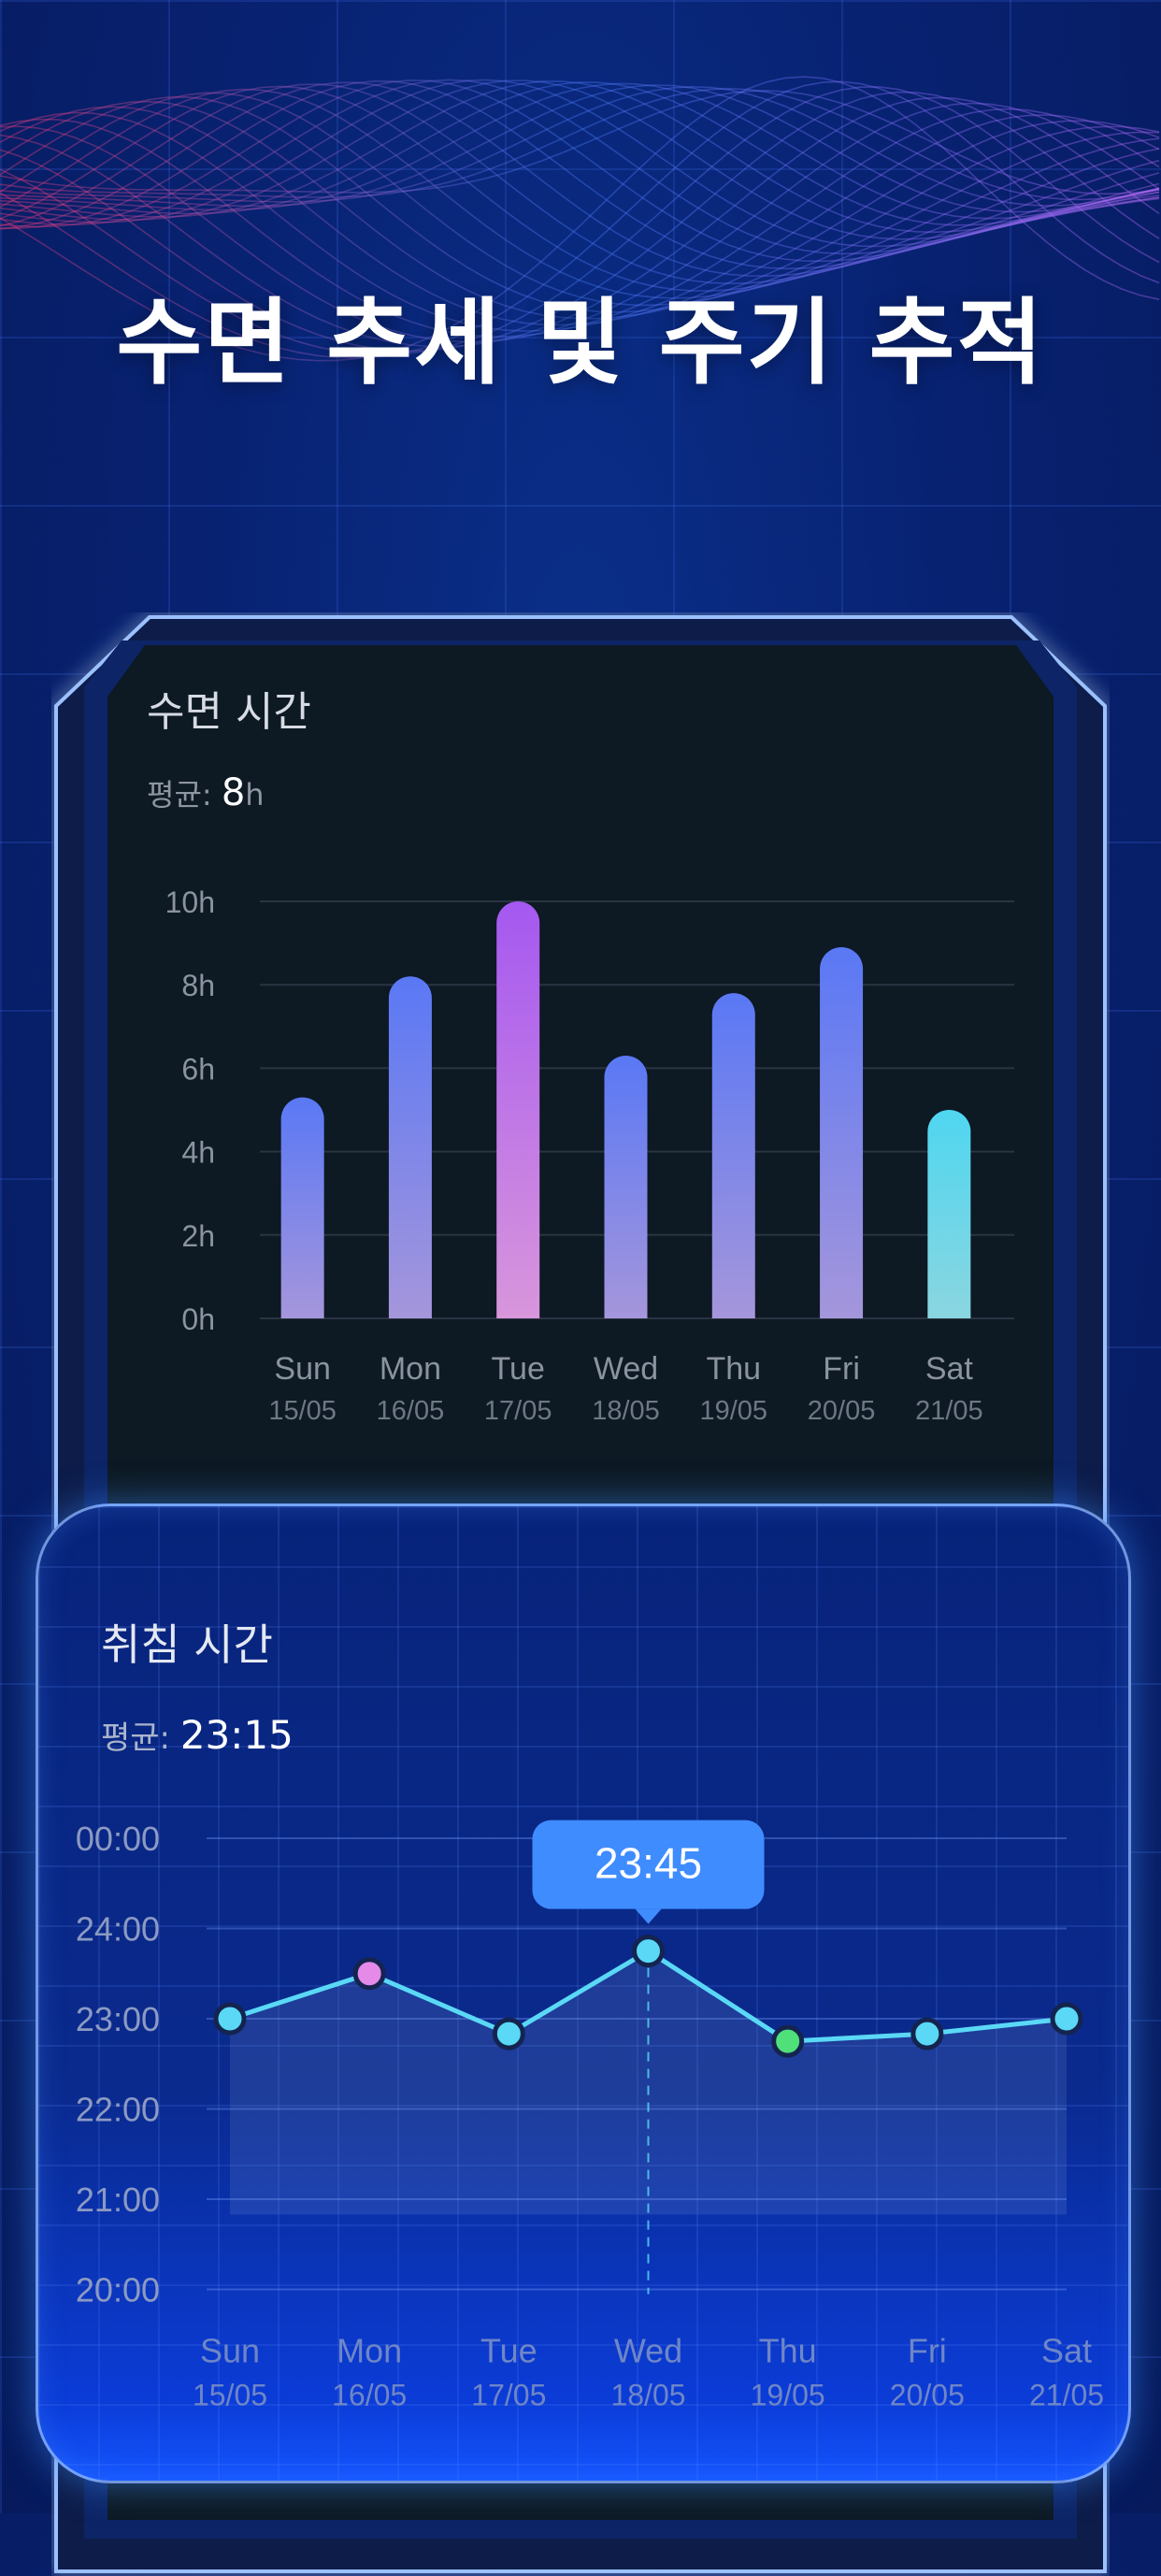  Describe the element at coordinates (198, 1069) in the screenshot. I see `y-tick-label: 6h` at that location.